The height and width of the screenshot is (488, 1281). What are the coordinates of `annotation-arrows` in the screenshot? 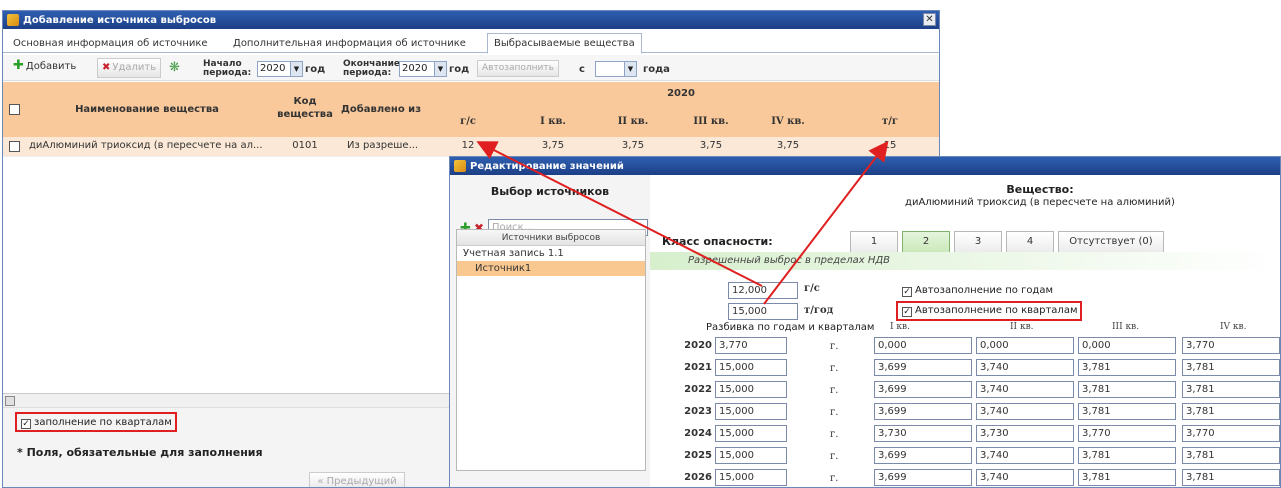 It's located at (682, 222).